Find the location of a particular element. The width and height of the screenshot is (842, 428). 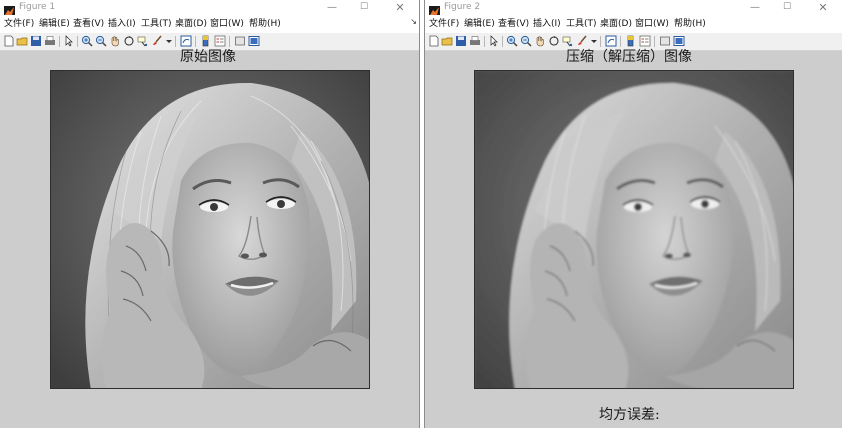

window-title: Figure 1 is located at coordinates (37, 7).